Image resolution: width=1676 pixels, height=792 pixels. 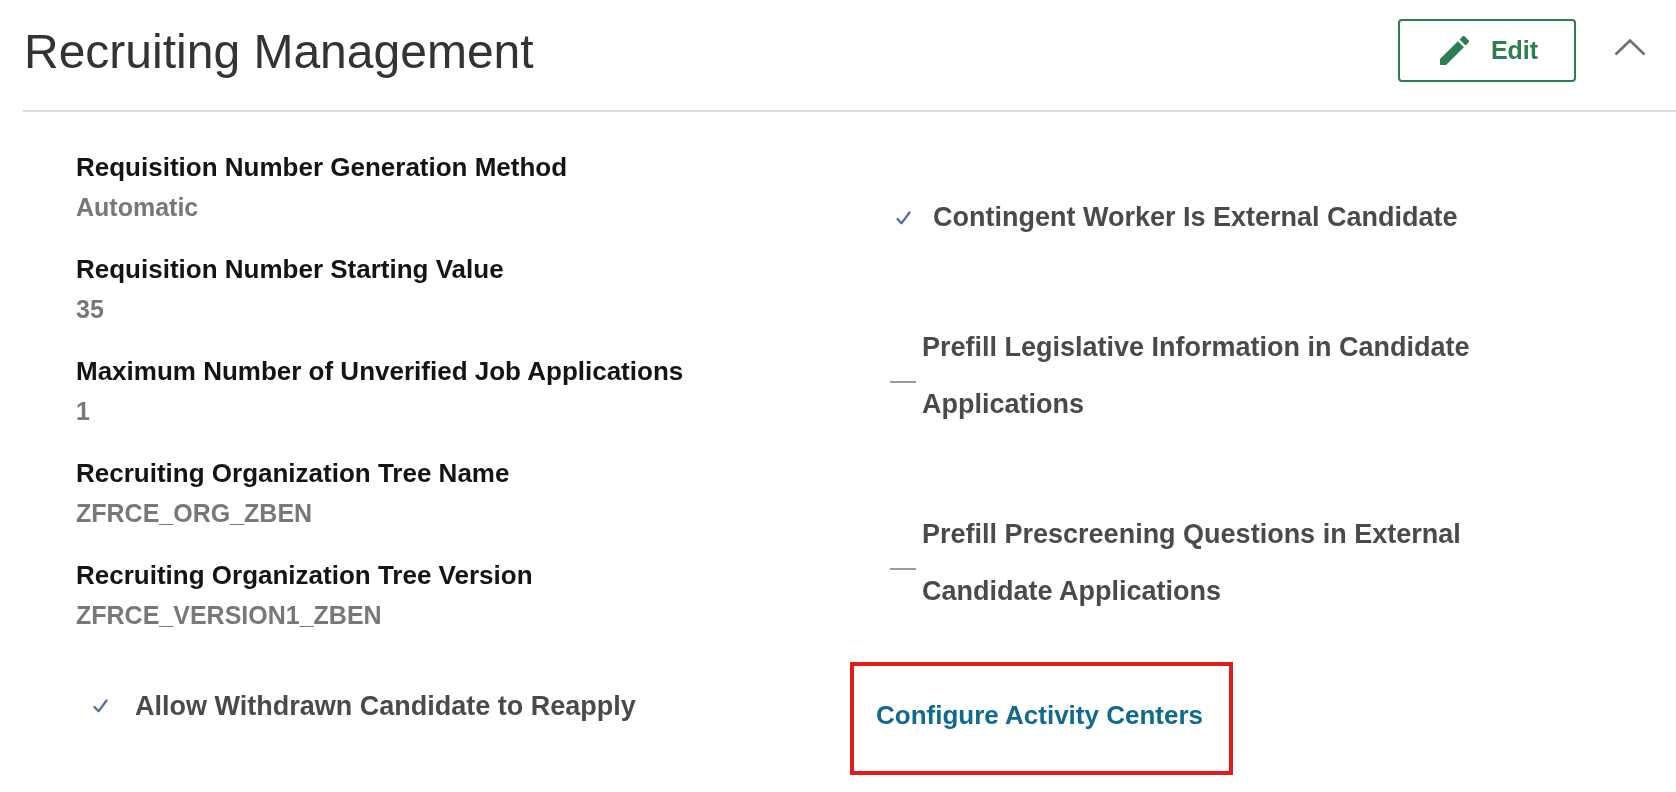 I want to click on field-value: ZFRCE_ORG_ZBEN, so click(x=195, y=513).